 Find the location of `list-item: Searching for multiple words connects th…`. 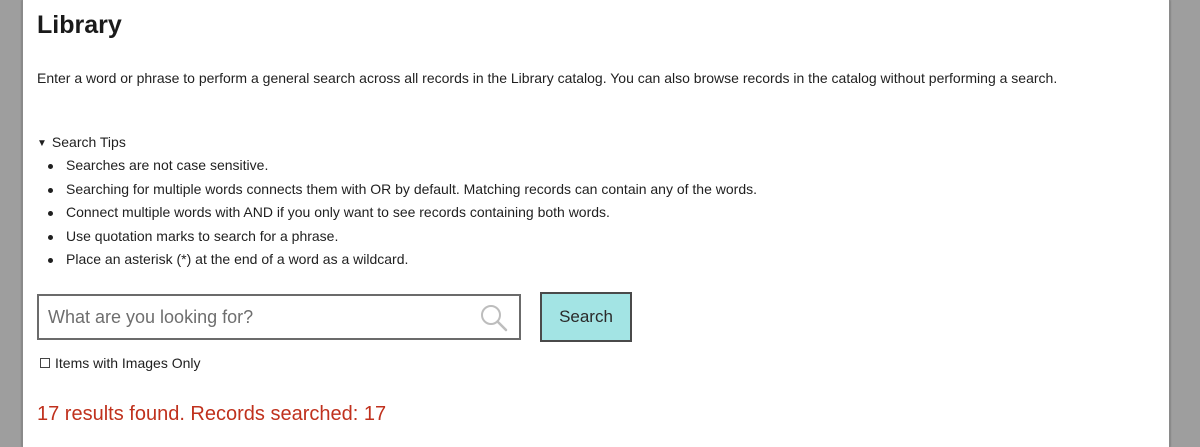

list-item: Searching for multiple words connects th… is located at coordinates (402, 190).